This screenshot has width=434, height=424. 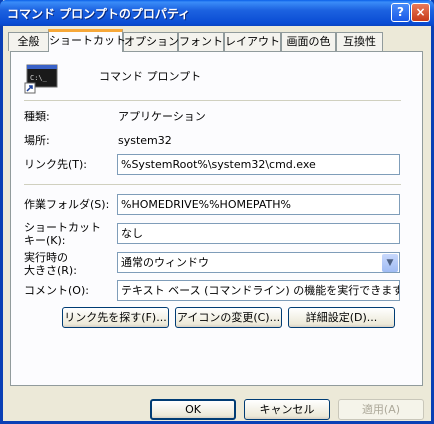 I want to click on tab-shortcut: ショートカット, so click(x=87, y=40).